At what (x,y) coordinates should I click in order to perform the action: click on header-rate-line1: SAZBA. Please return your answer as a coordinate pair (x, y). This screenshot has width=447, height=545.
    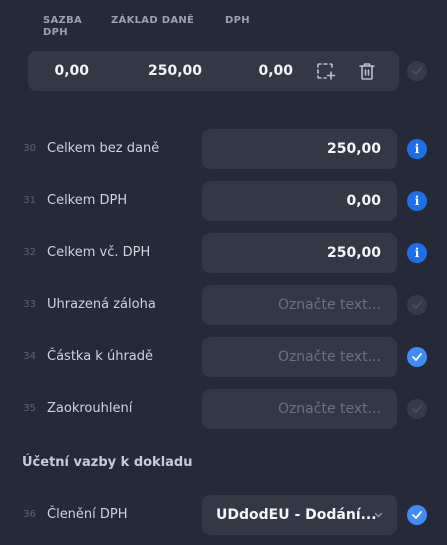
    Looking at the image, I should click on (63, 20).